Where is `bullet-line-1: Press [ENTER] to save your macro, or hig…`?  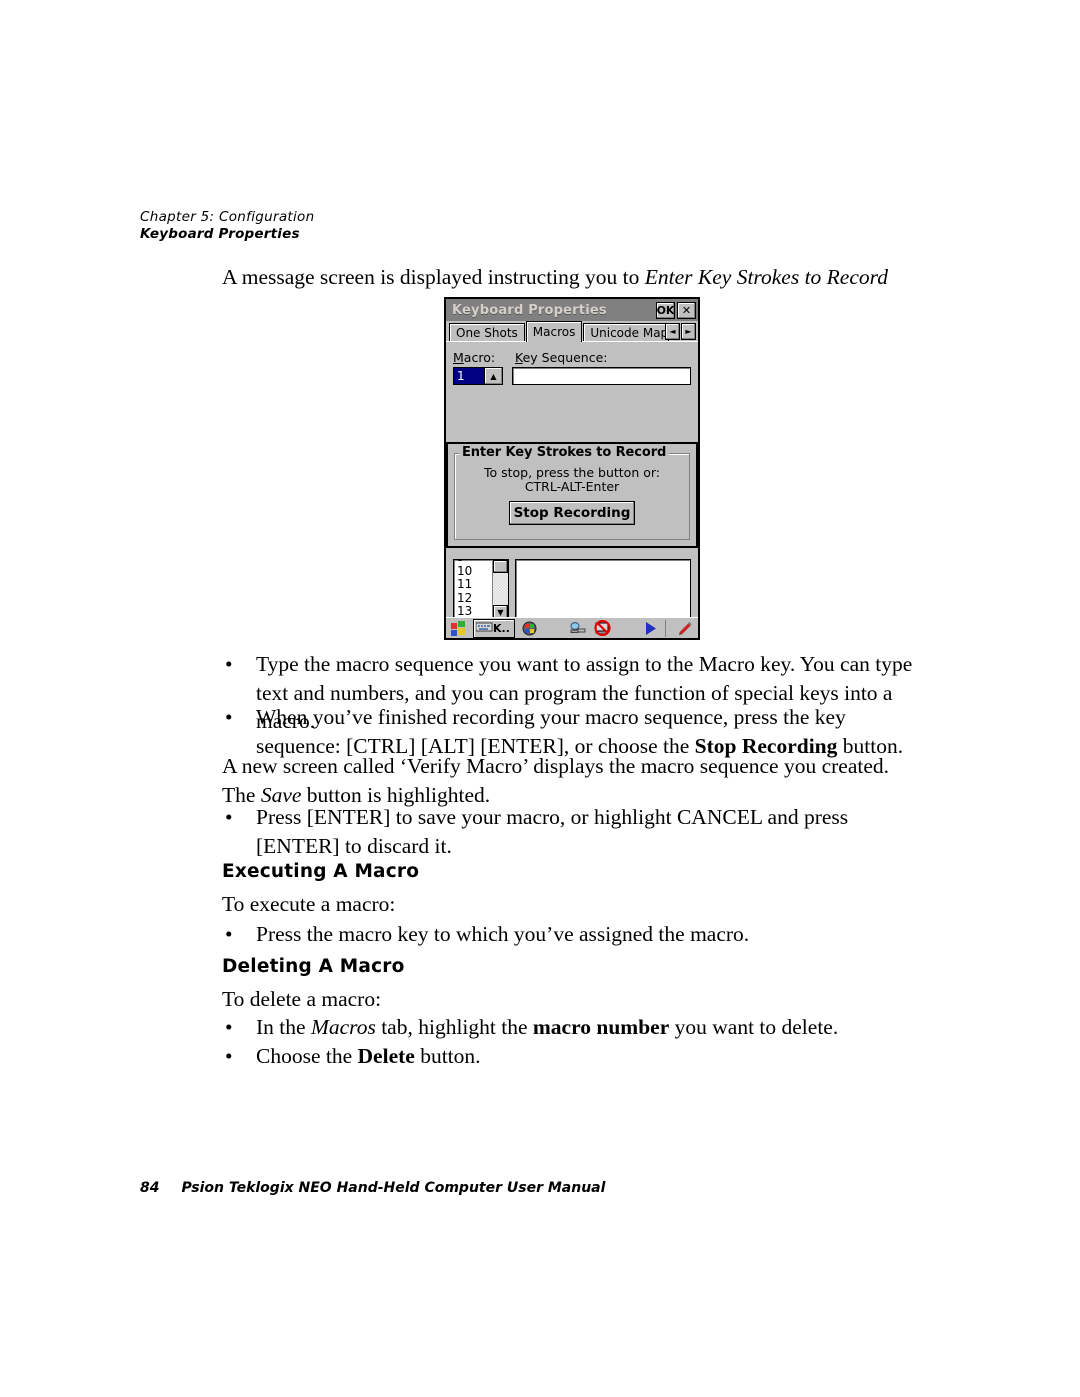
bullet-line-1: Press [ENTER] to save your macro, or hig… is located at coordinates (552, 831).